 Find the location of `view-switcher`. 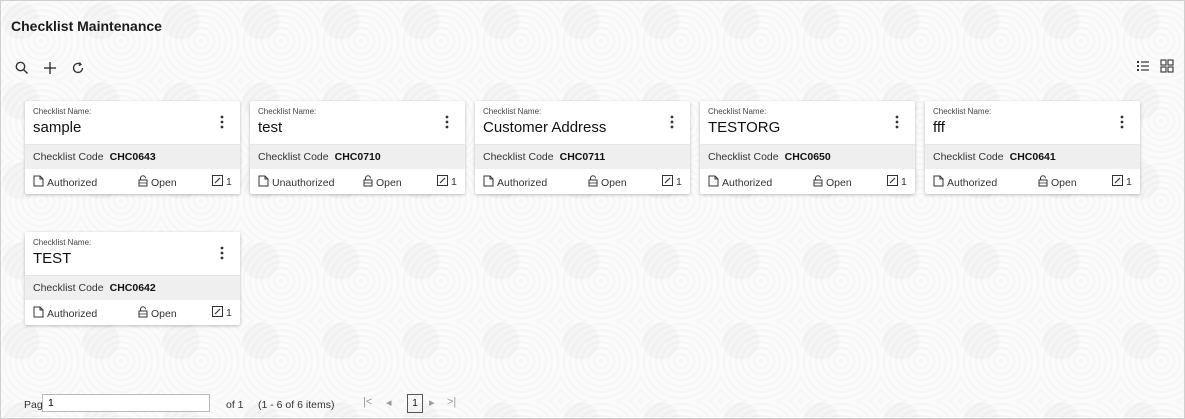

view-switcher is located at coordinates (1155, 68).